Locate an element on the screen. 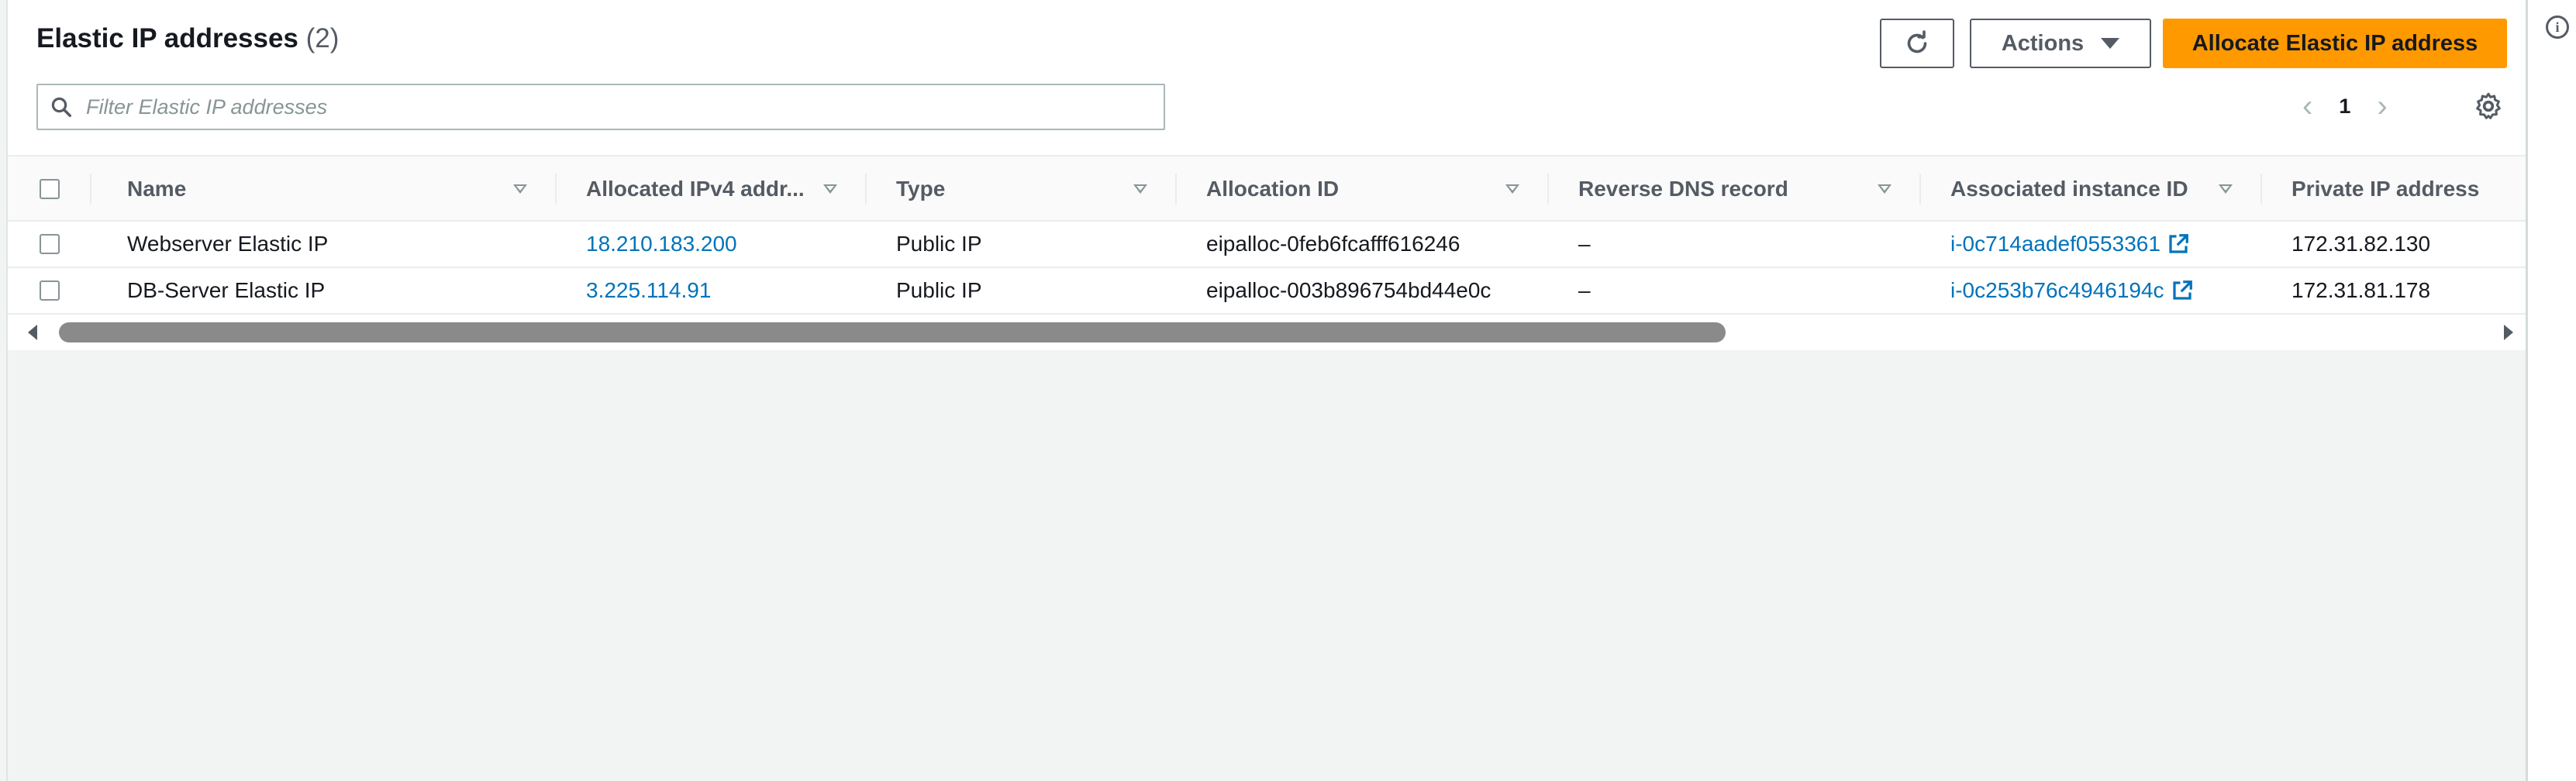  horizontal-scrollbar is located at coordinates (1267, 332).